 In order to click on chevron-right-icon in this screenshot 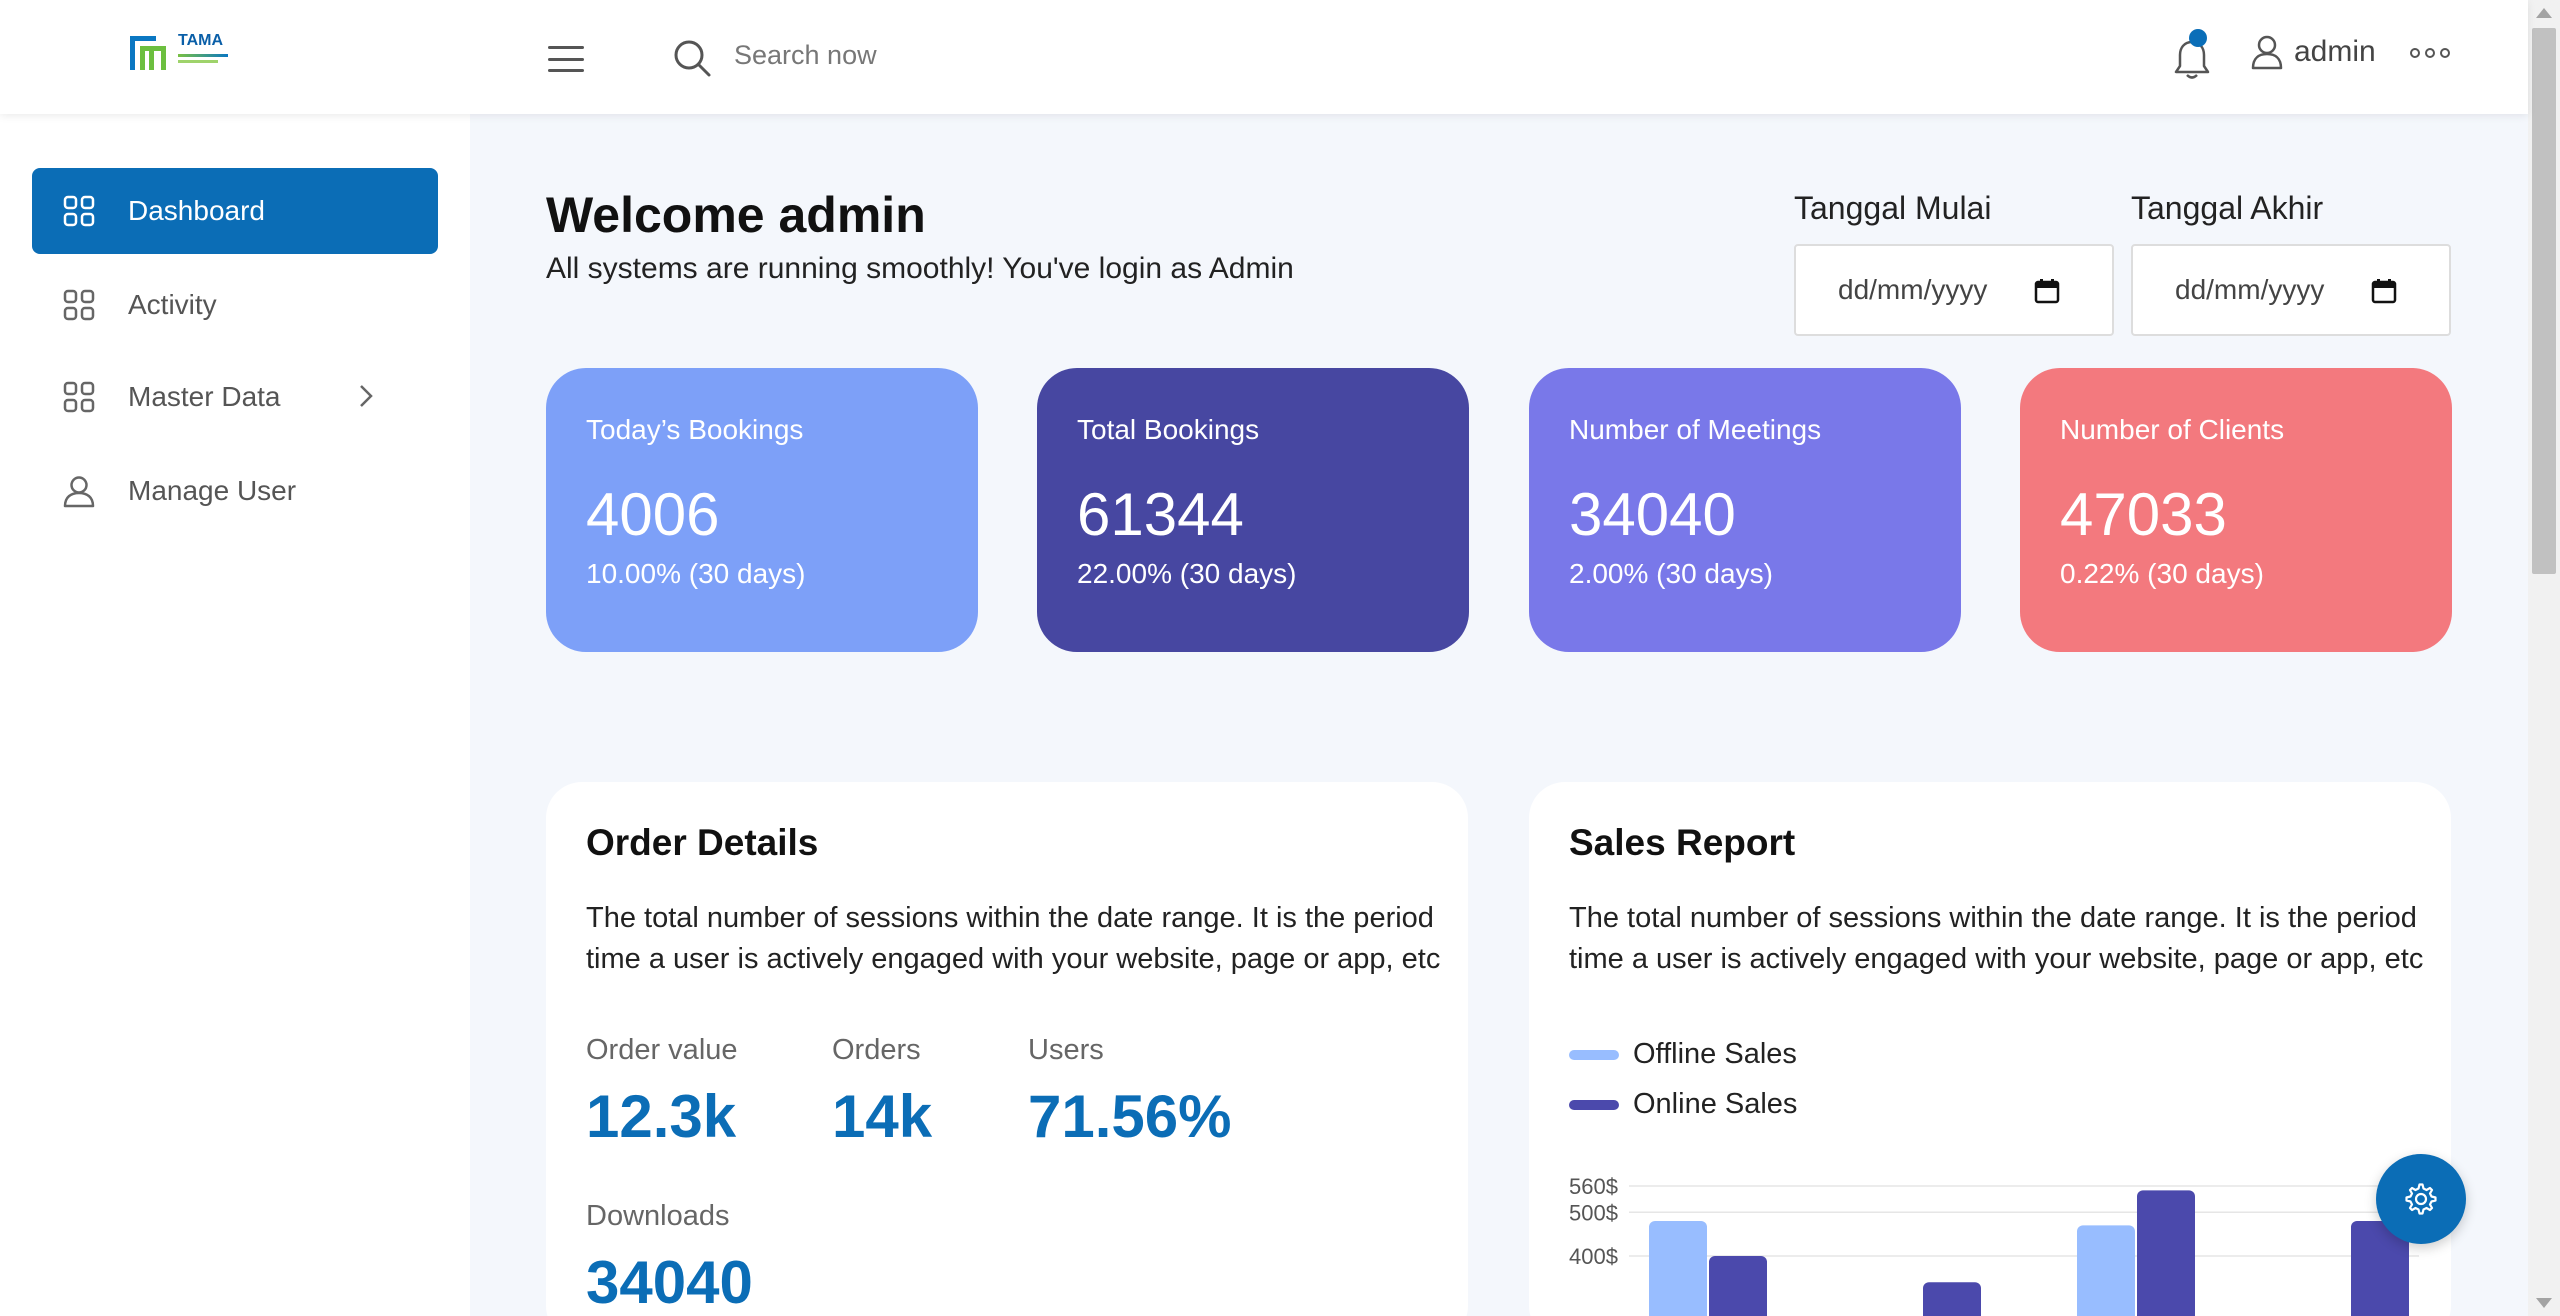, I will do `click(366, 396)`.